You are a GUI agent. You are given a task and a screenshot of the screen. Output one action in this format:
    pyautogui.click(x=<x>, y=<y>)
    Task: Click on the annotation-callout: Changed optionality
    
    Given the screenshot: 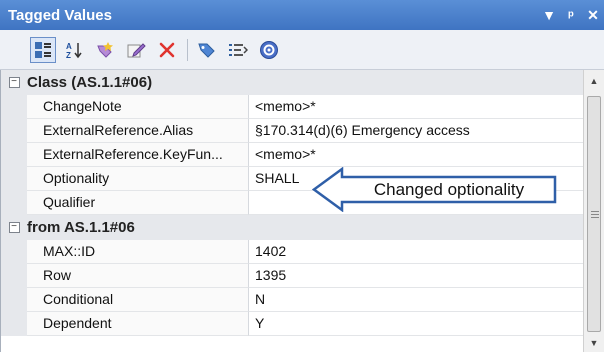 What is the action you would take?
    pyautogui.click(x=435, y=189)
    